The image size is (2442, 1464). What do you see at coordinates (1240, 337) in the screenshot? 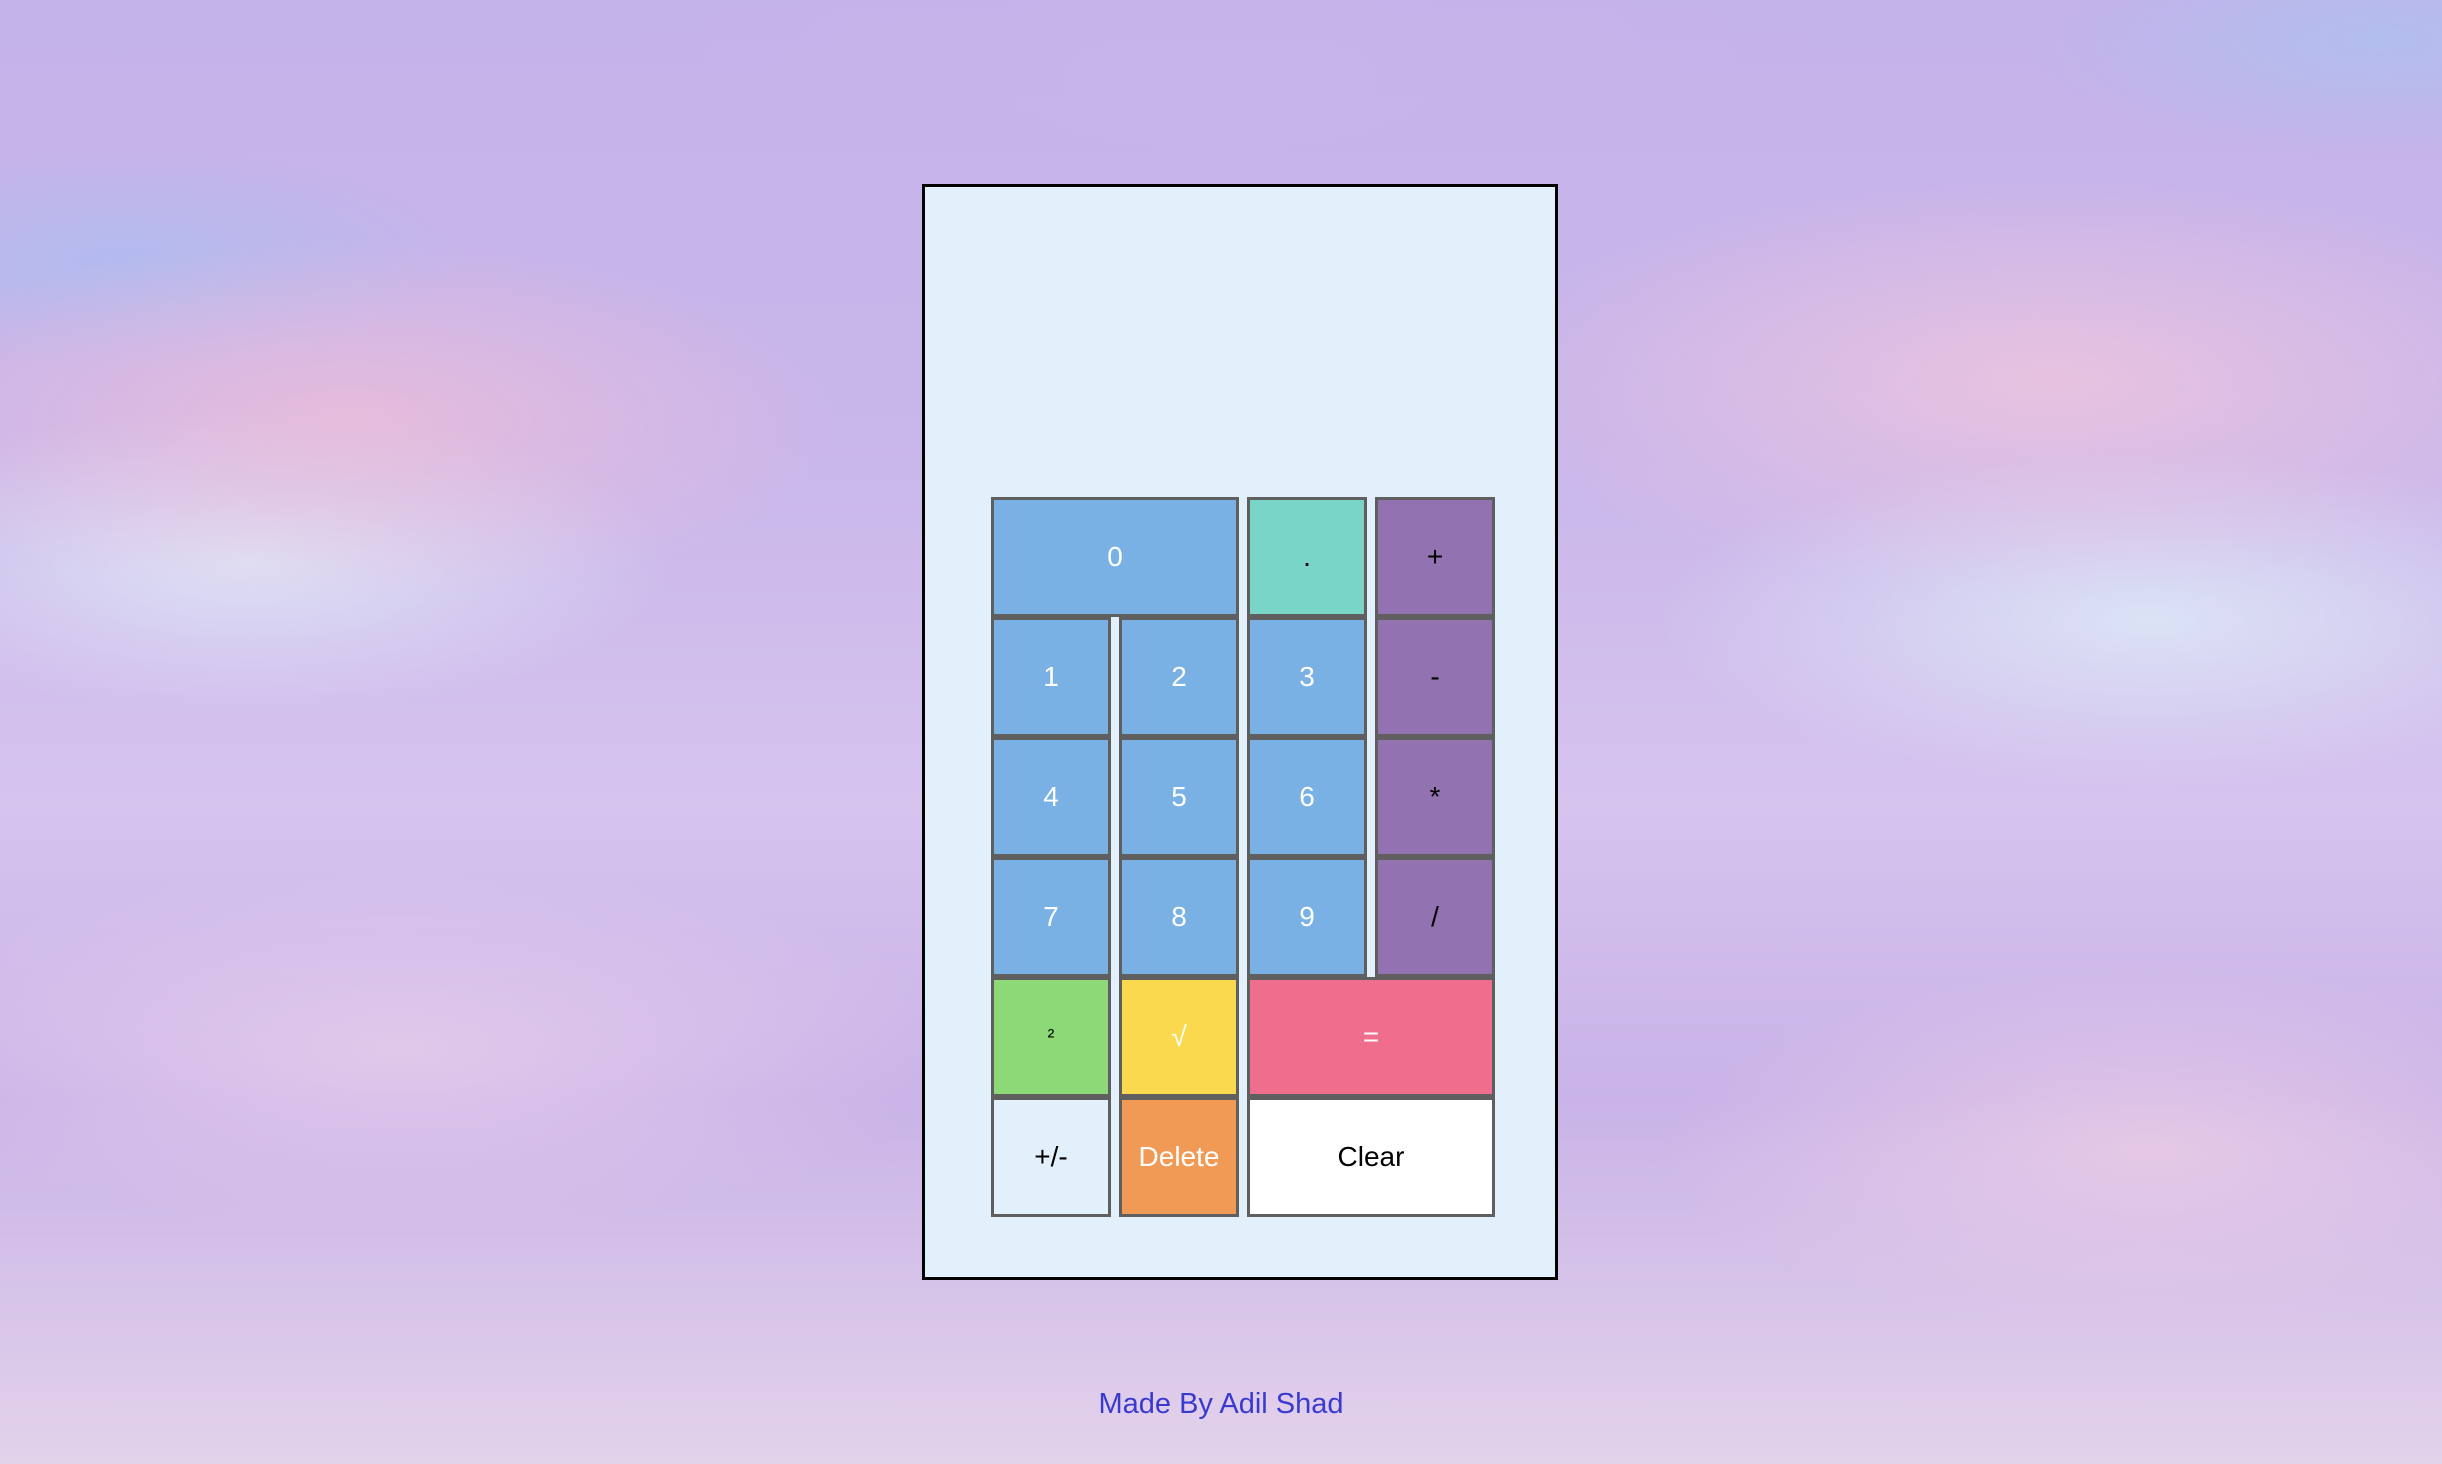
I see `calculator-display` at bounding box center [1240, 337].